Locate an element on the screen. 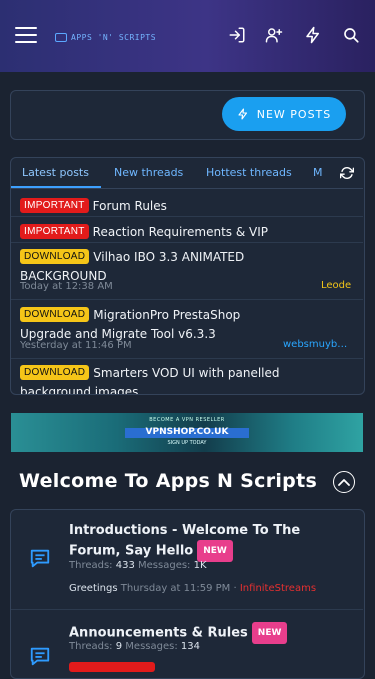  post-time: Yesterday at 11:46 PM is located at coordinates (76, 345).